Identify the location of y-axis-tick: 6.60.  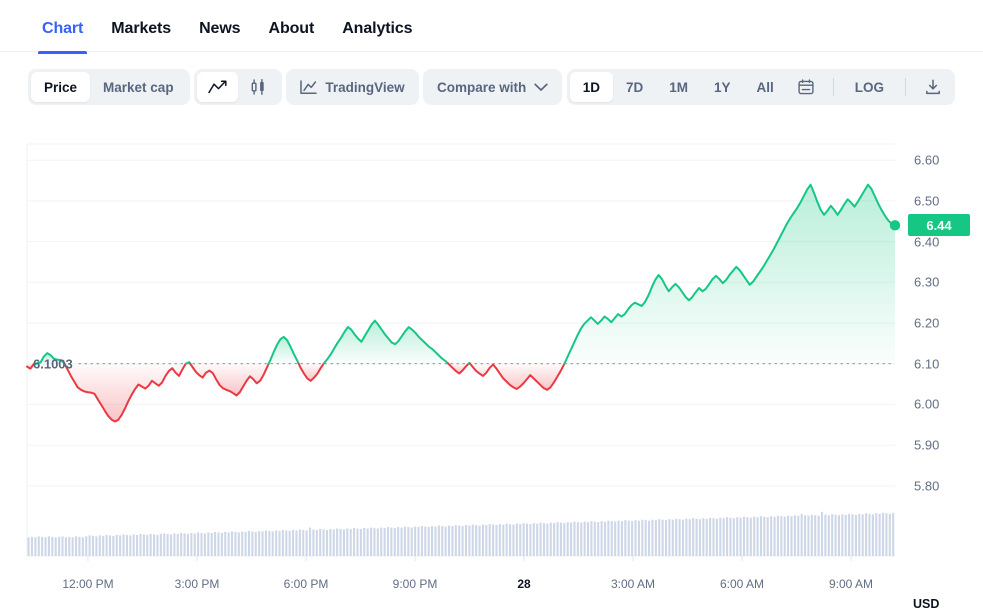
(927, 160).